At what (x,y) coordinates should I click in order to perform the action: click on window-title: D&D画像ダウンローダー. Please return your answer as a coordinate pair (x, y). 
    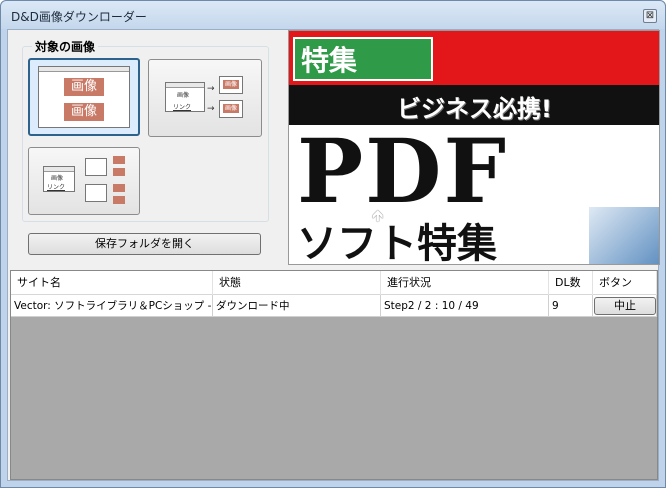
    Looking at the image, I should click on (79, 17).